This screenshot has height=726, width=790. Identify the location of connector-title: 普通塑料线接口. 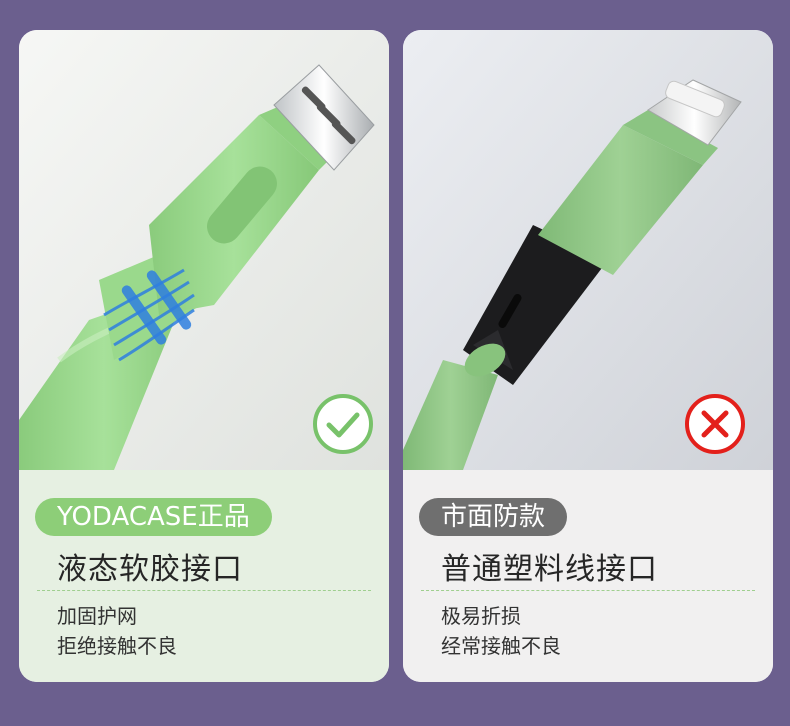
(549, 569).